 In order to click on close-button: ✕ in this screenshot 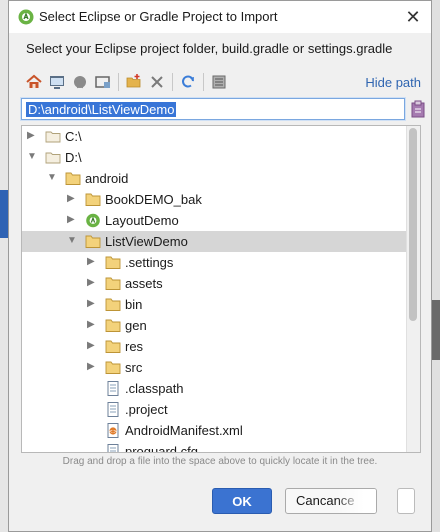, I will do `click(413, 17)`.